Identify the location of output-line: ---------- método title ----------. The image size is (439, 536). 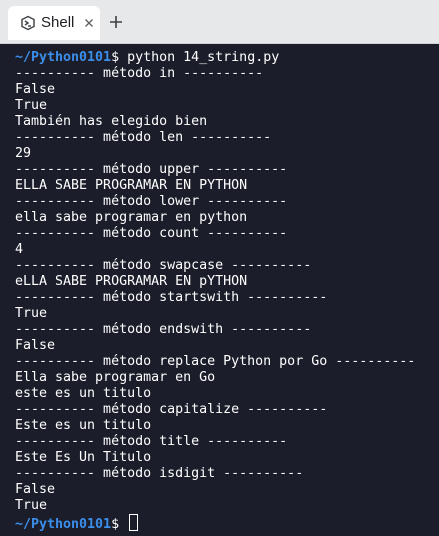
(151, 441).